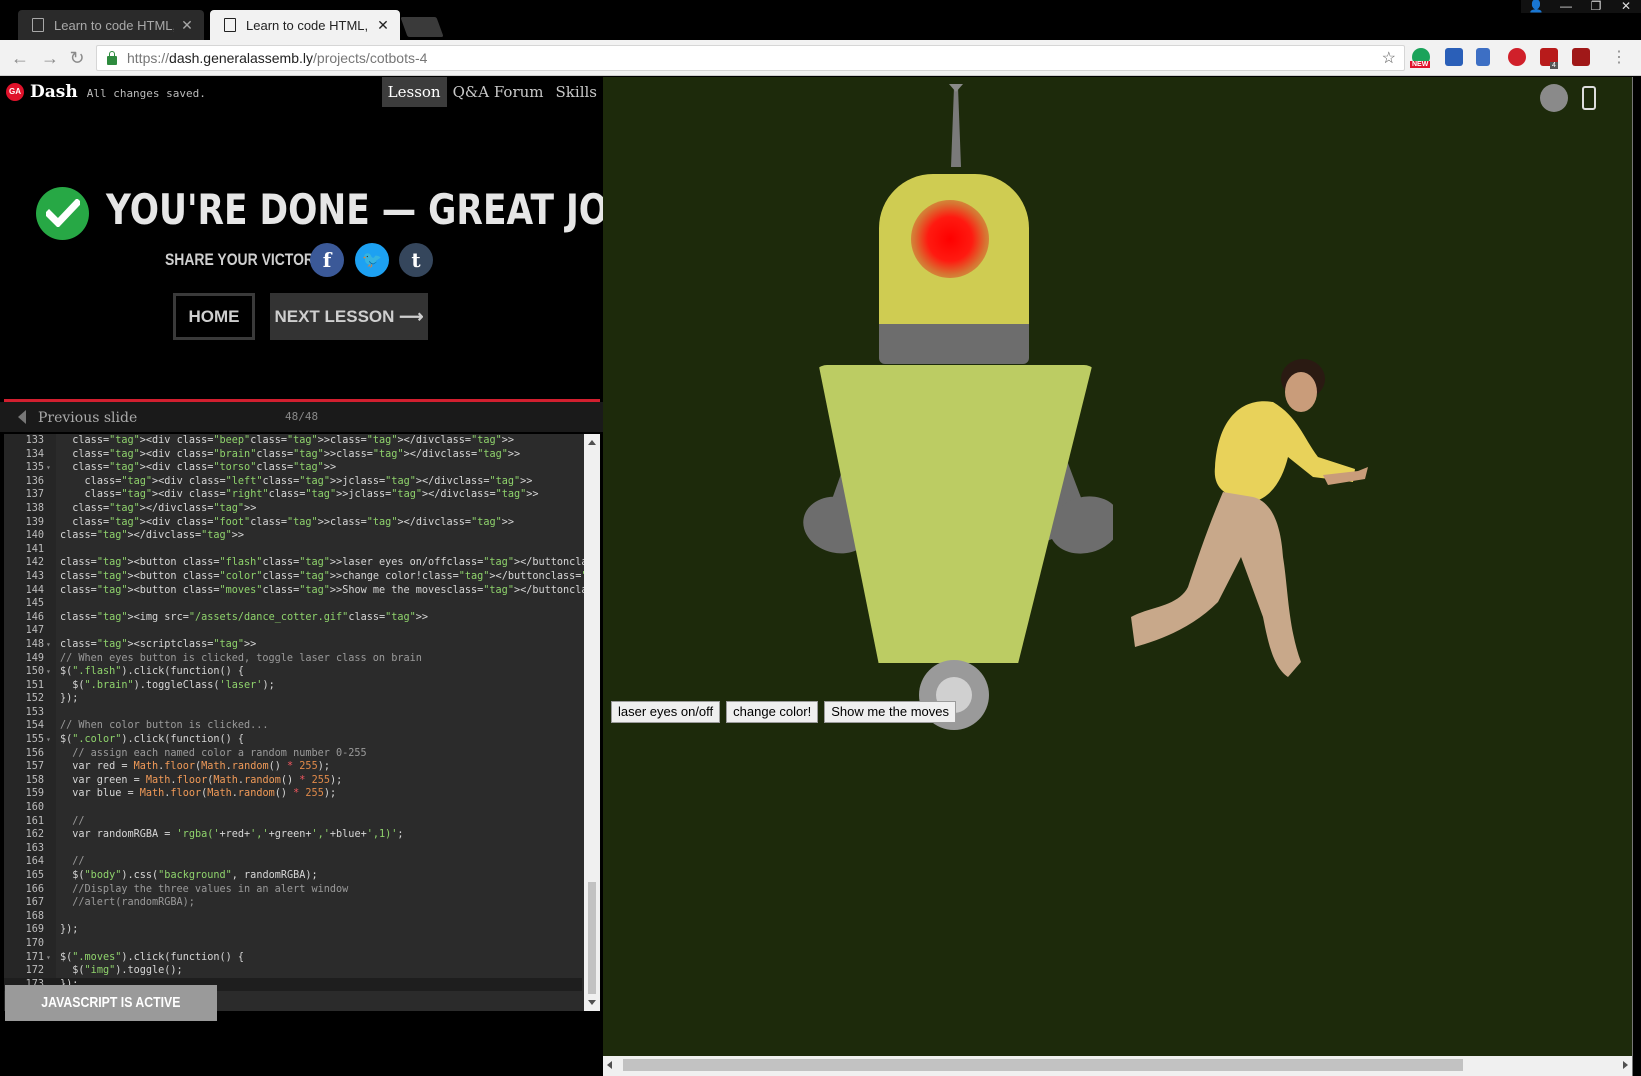 The height and width of the screenshot is (1076, 1641). What do you see at coordinates (152, 672) in the screenshot?
I see `code-text: $(".flash").click(function() {` at bounding box center [152, 672].